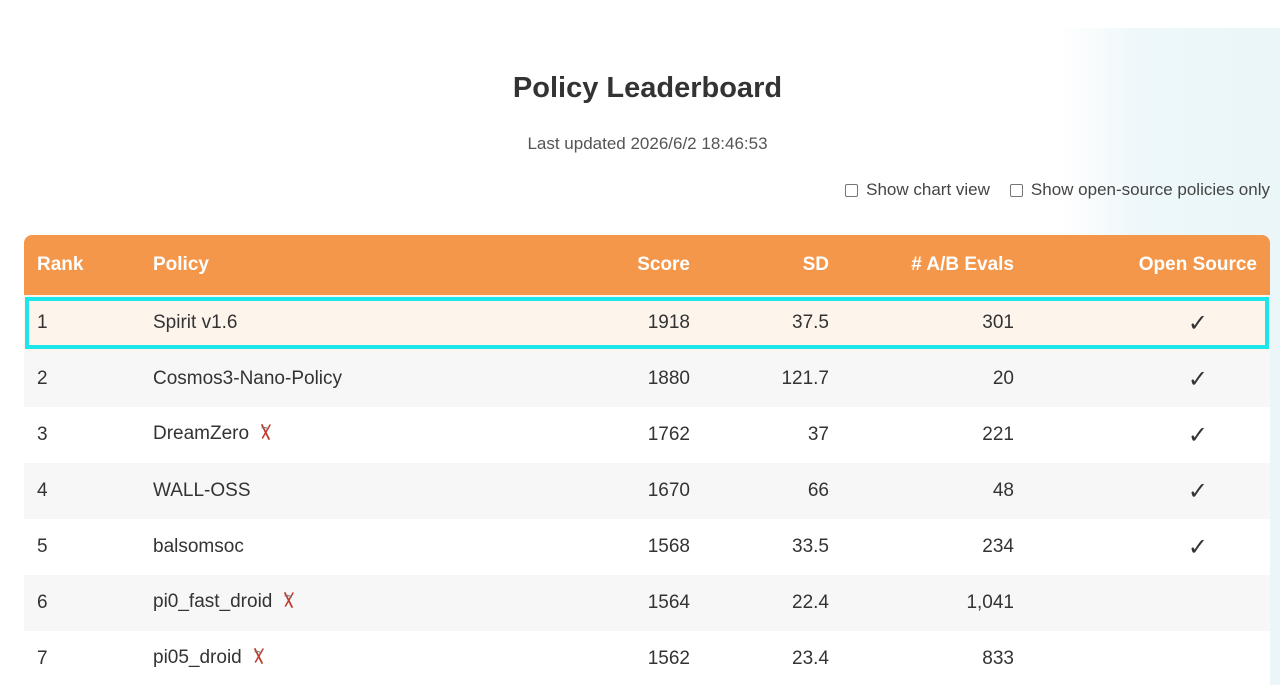 This screenshot has height=695, width=1280. Describe the element at coordinates (212, 601) in the screenshot. I see `policy-name: pi0_fast_droid` at that location.